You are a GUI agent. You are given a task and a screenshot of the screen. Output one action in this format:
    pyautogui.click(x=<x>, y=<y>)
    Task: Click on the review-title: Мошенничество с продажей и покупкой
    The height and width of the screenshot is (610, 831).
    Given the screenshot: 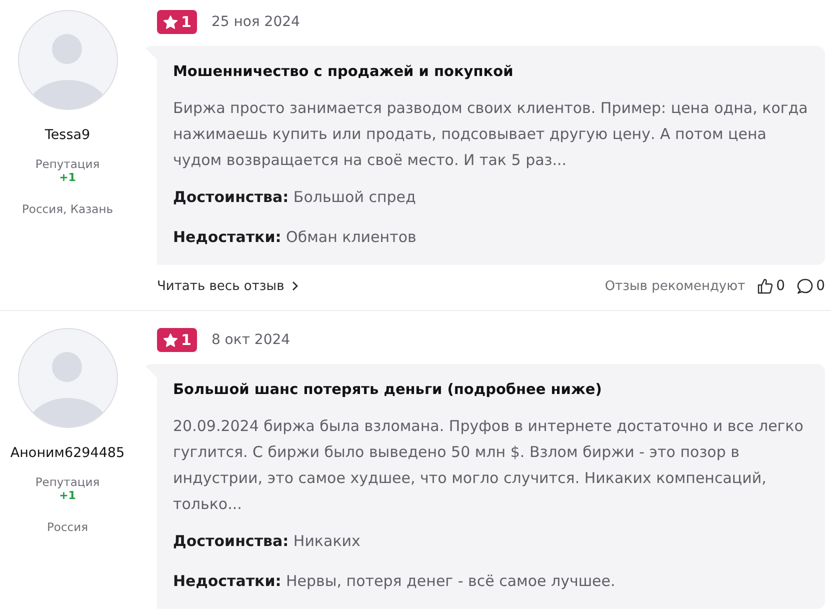 What is the action you would take?
    pyautogui.click(x=343, y=72)
    